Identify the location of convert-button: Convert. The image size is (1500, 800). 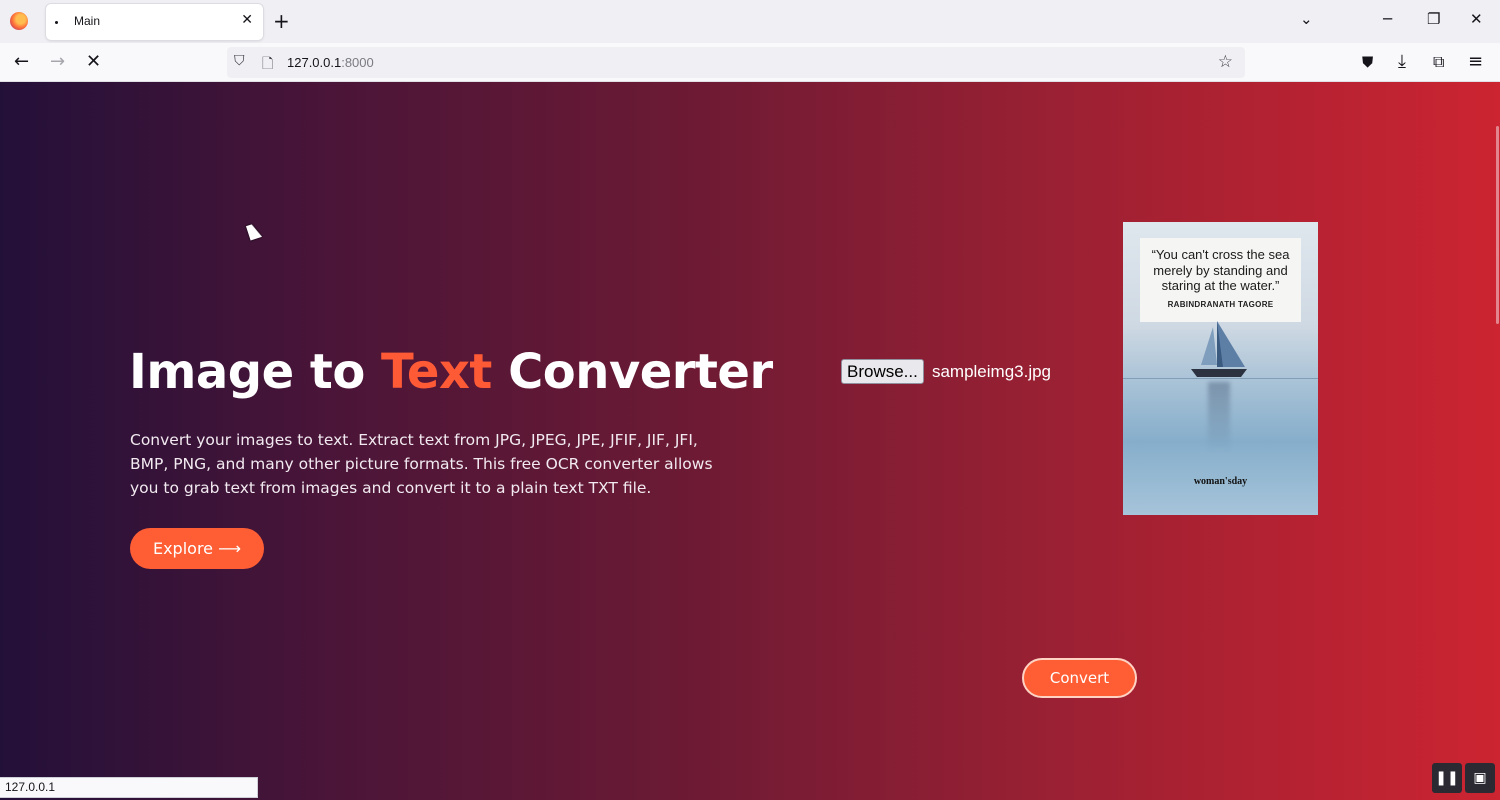
(1079, 678).